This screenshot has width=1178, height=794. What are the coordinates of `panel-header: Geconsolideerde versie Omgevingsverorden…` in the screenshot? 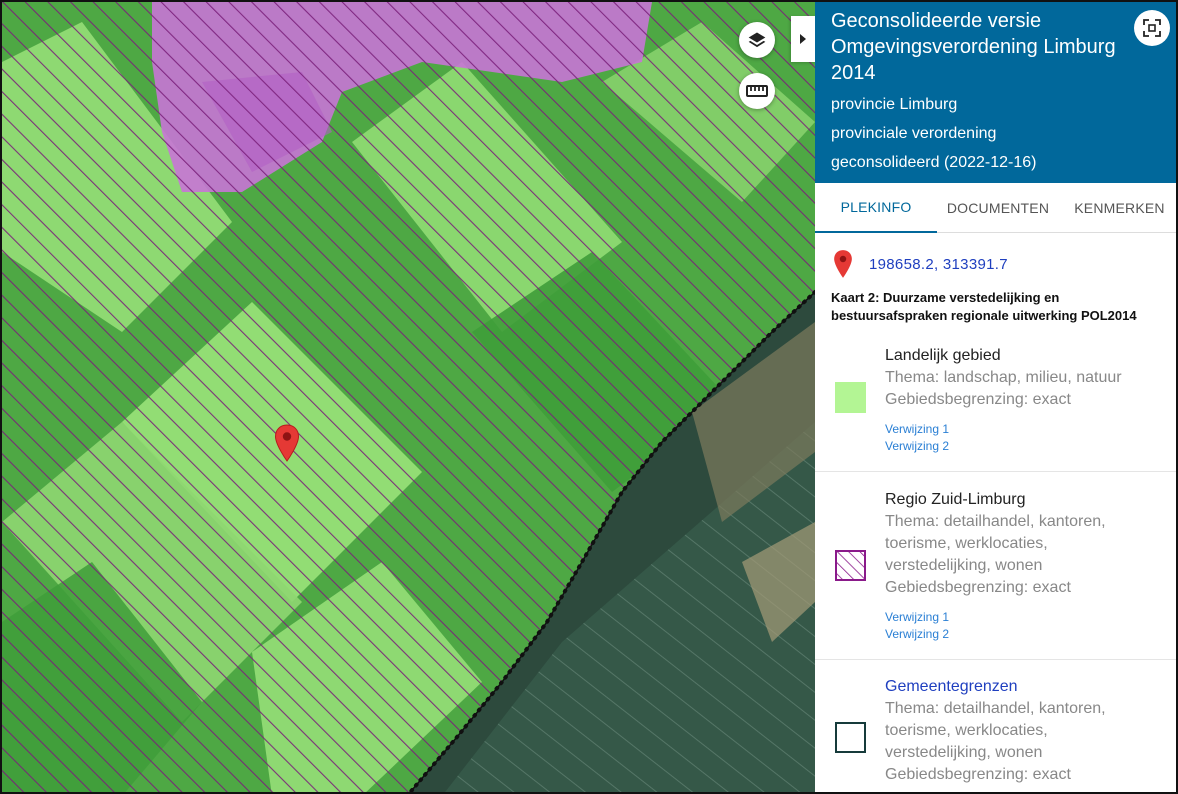 It's located at (996, 92).